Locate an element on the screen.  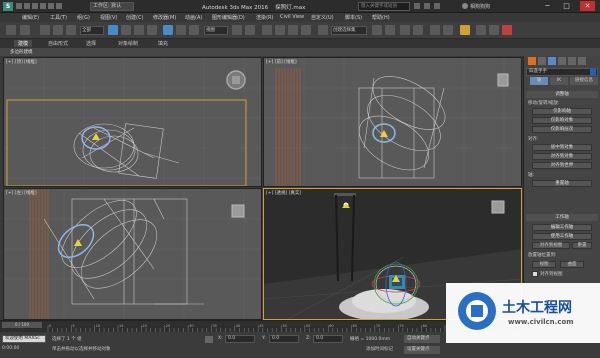
align-to-object-button: 对齐到对象 is located at coordinates (562, 156).